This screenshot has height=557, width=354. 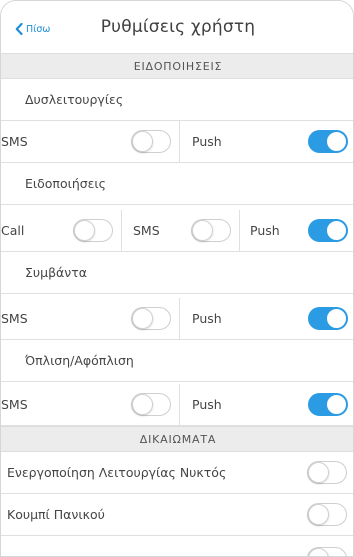 I want to click on night-mode-toggle, so click(x=327, y=472).